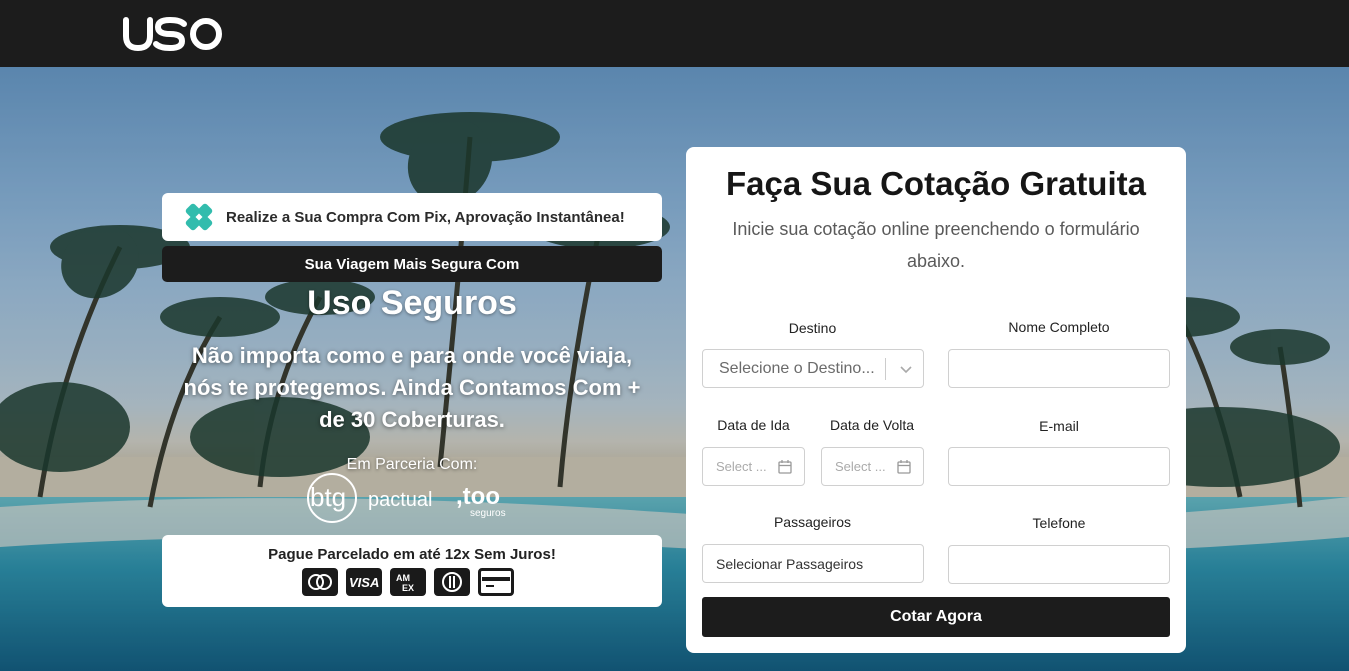 This screenshot has width=1349, height=671. What do you see at coordinates (753, 425) in the screenshot?
I see `data-ida-label: Data de Ida` at bounding box center [753, 425].